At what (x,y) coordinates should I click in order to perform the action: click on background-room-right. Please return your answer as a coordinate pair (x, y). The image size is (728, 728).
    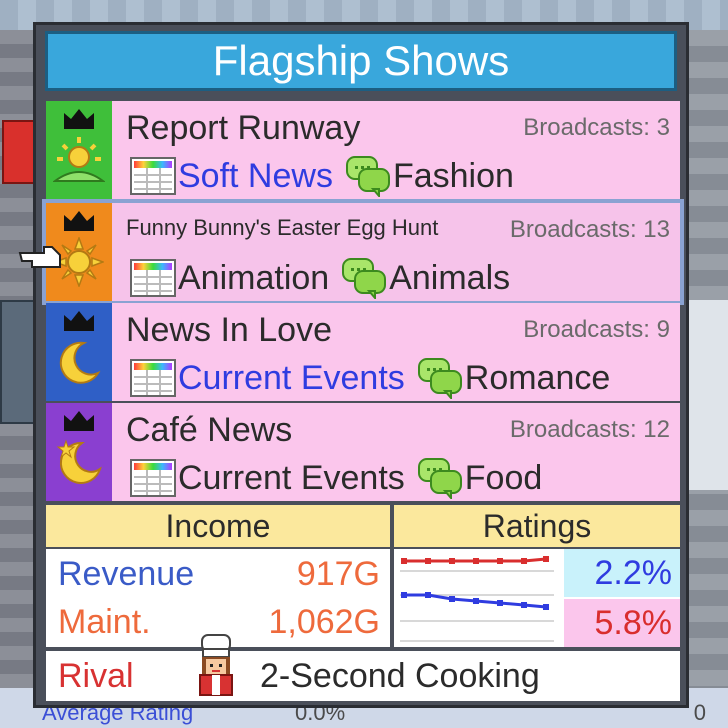
    Looking at the image, I should click on (706, 395).